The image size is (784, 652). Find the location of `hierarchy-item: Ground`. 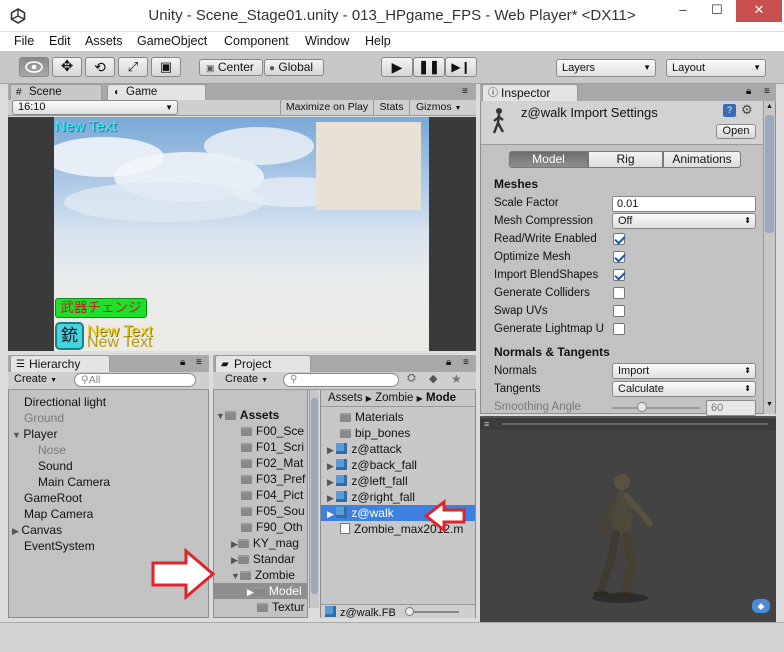

hierarchy-item: Ground is located at coordinates (44, 418).